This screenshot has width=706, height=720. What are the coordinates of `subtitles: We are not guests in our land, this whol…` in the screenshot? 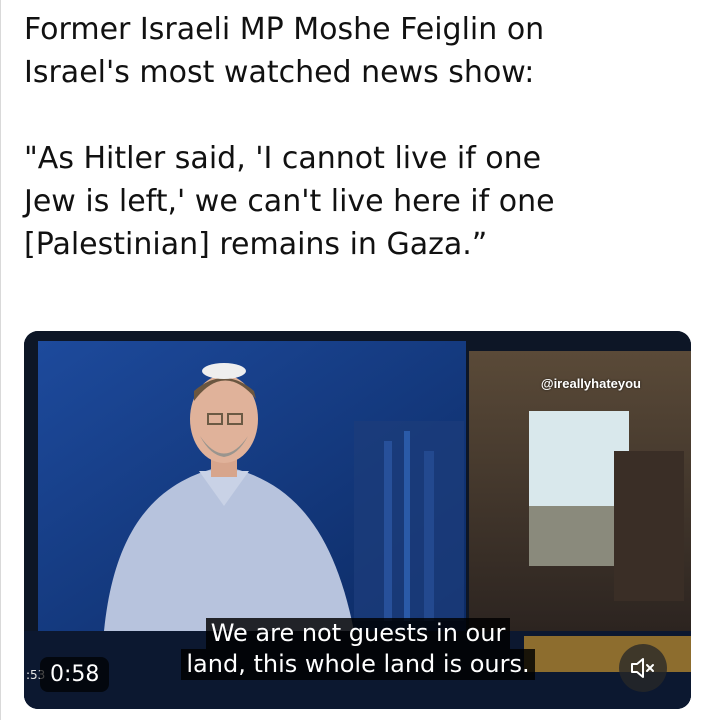 It's located at (358, 649).